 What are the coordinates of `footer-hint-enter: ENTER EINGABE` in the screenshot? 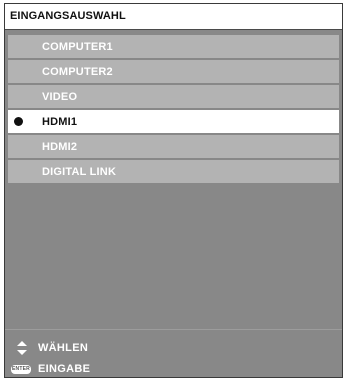 It's located at (173, 369).